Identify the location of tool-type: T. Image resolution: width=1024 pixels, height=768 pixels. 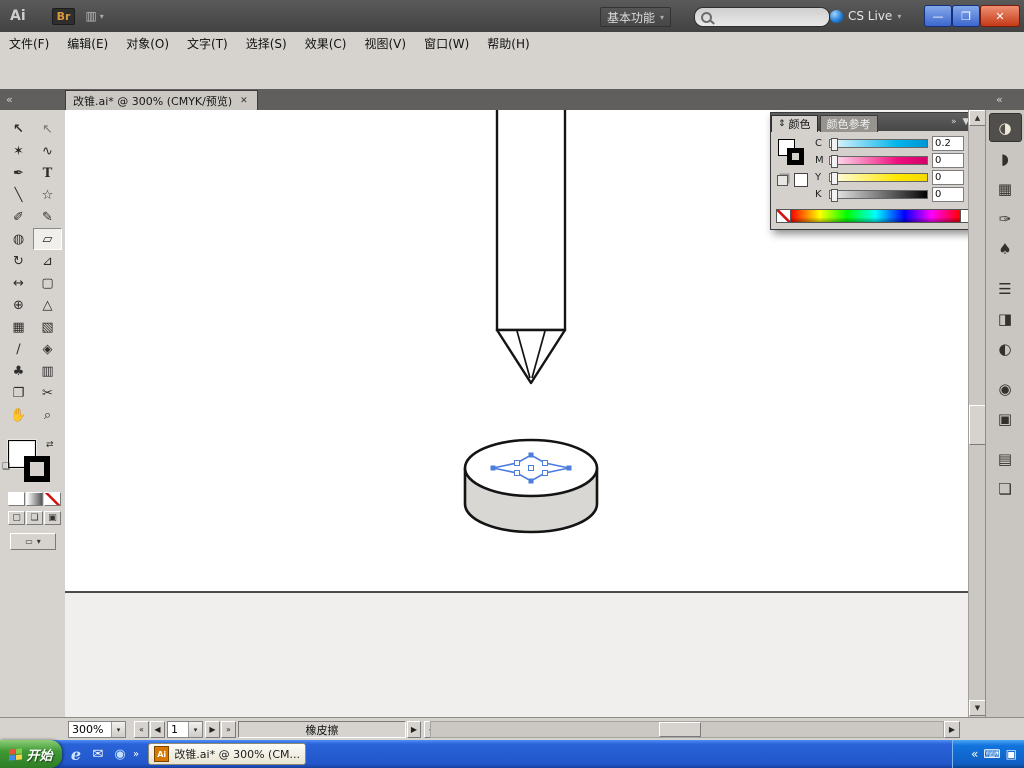
(47, 173).